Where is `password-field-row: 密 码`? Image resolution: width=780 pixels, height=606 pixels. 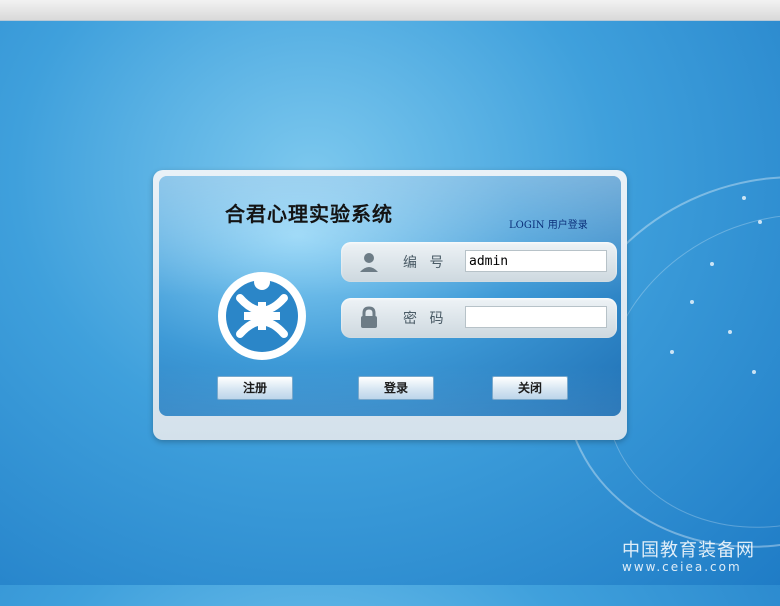
password-field-row: 密 码 is located at coordinates (479, 318).